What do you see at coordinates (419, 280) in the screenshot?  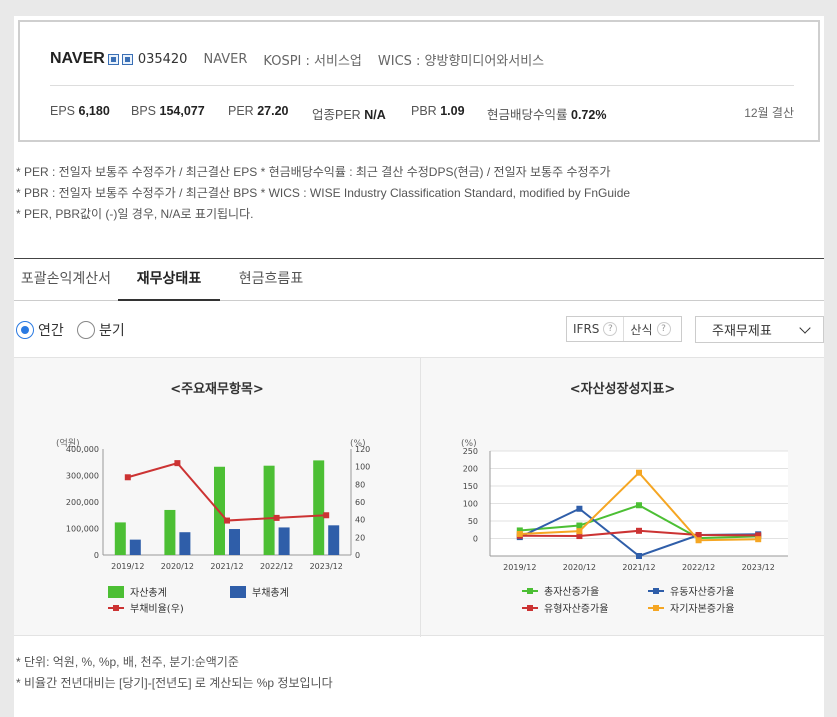 I see `statement-tabs: 포괄손익계산서 재무상태표 현금흐름표` at bounding box center [419, 280].